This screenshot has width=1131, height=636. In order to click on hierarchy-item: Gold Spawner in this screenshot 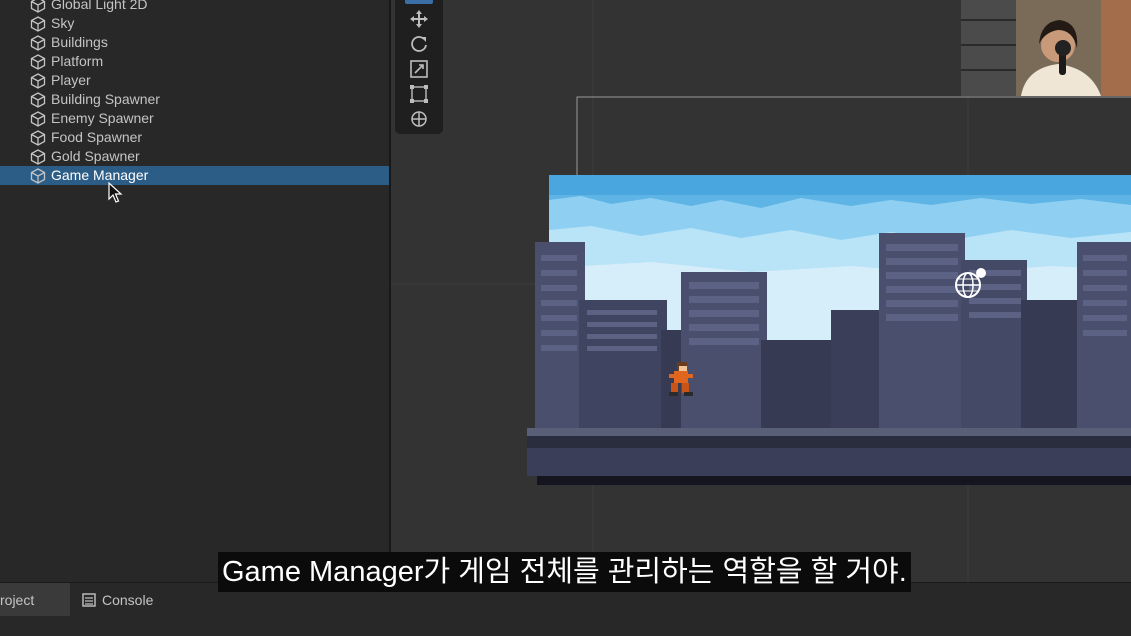, I will do `click(194, 156)`.